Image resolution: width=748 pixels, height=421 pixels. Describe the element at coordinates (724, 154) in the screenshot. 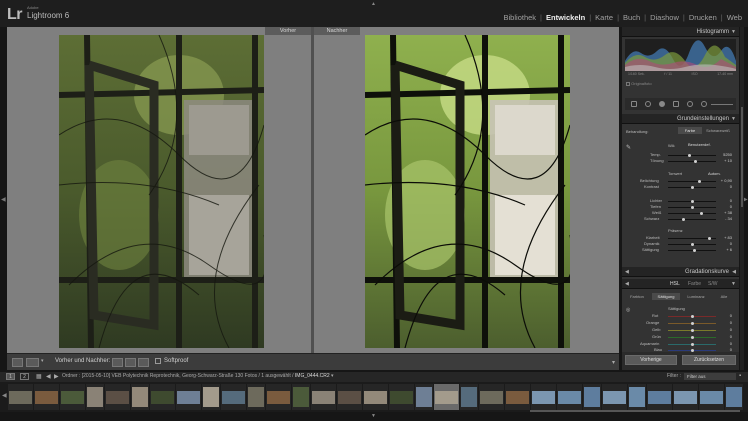

I see `temp-value: 5250` at that location.